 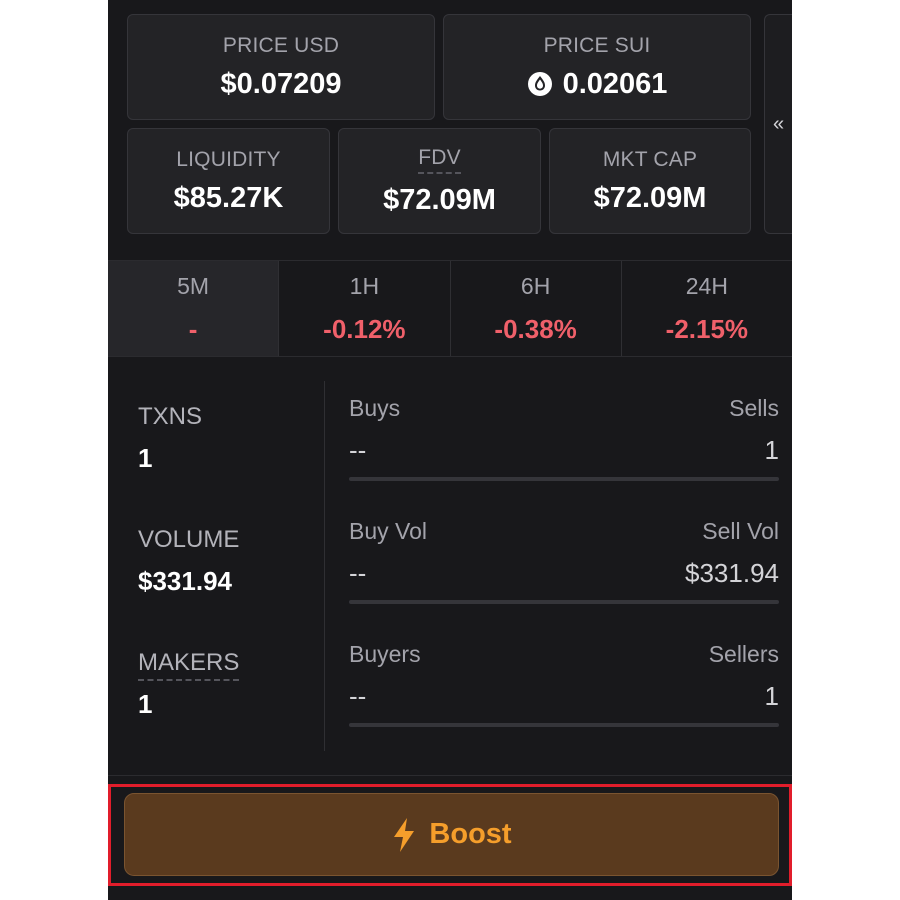 I want to click on sellers-label: Sellers, so click(x=743, y=654).